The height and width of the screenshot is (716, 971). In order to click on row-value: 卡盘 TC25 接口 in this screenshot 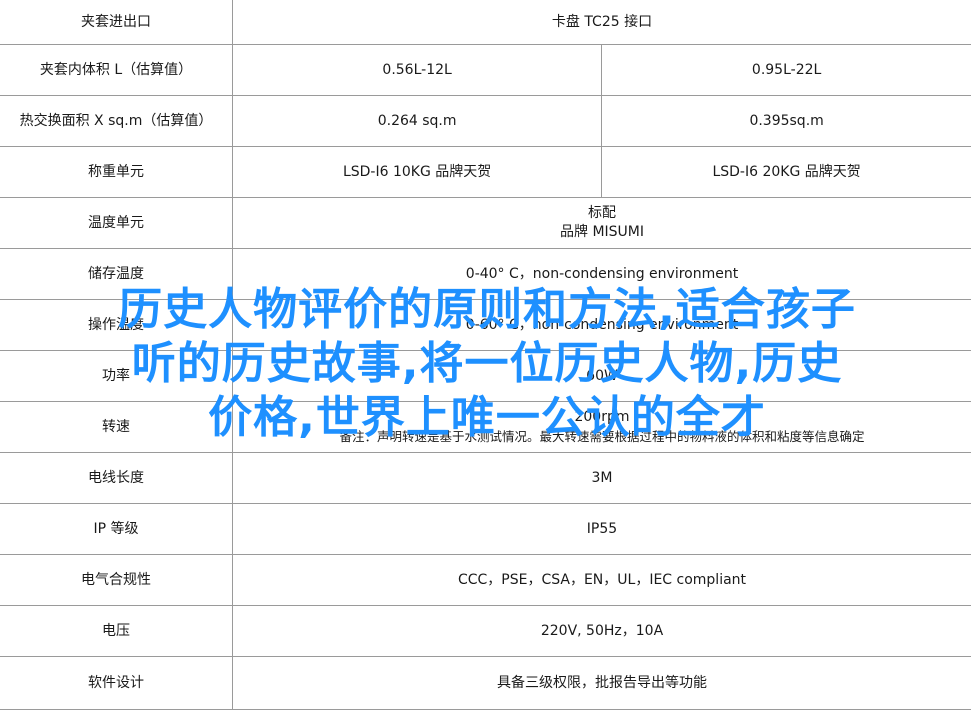, I will do `click(601, 22)`.